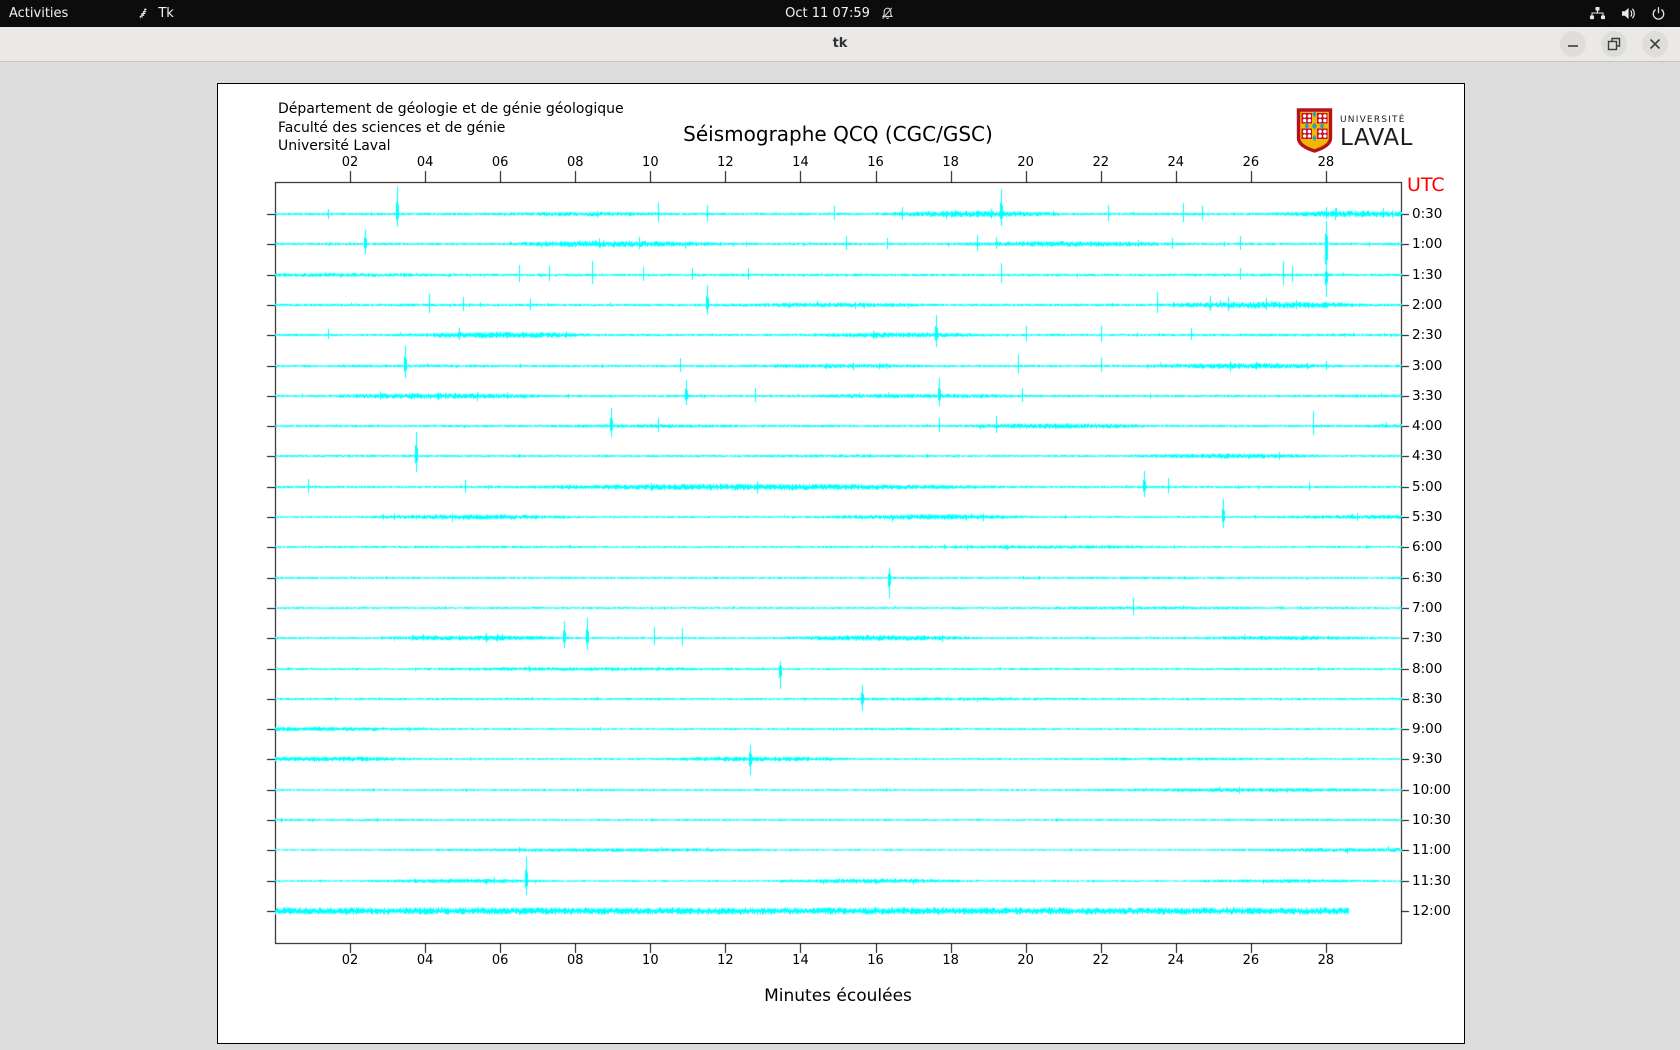  I want to click on y-axis-time-label: 6:30, so click(1427, 578).